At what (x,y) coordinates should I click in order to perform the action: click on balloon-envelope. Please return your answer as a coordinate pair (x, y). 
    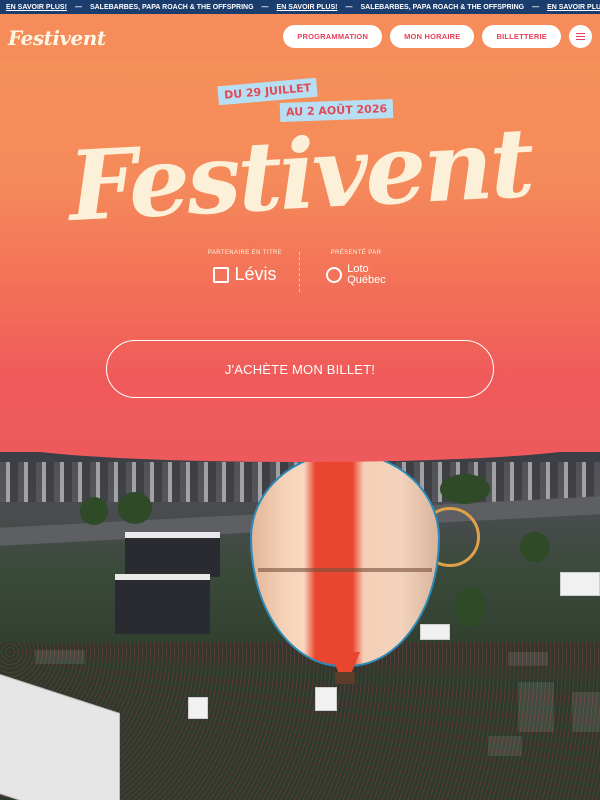
    Looking at the image, I should click on (345, 559).